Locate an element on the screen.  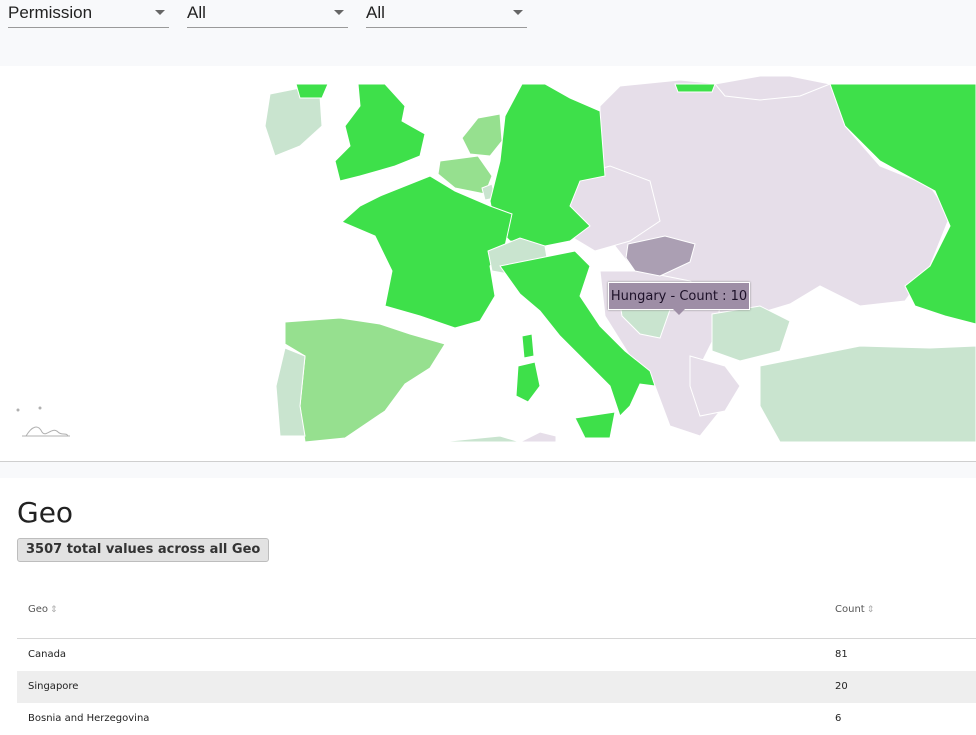
country-uk is located at coordinates (380, 132).